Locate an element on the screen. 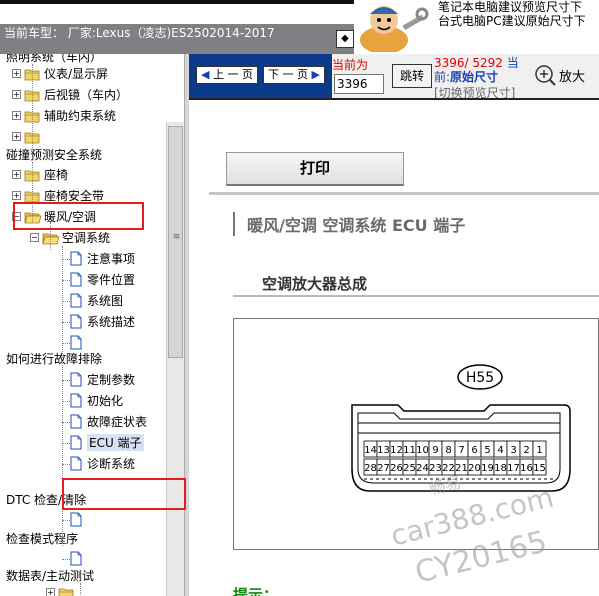 The width and height of the screenshot is (599, 596). scroll-grip-icon: ≡ is located at coordinates (176, 237).